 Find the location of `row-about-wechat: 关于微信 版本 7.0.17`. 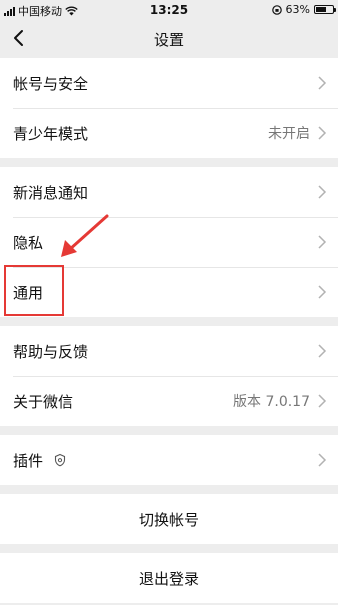

row-about-wechat: 关于微信 版本 7.0.17 is located at coordinates (169, 401).